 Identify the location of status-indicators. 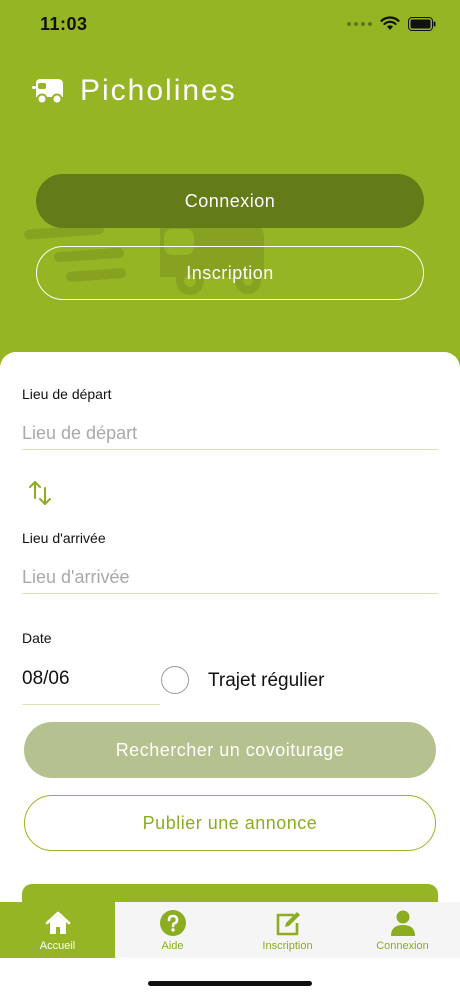
(391, 23).